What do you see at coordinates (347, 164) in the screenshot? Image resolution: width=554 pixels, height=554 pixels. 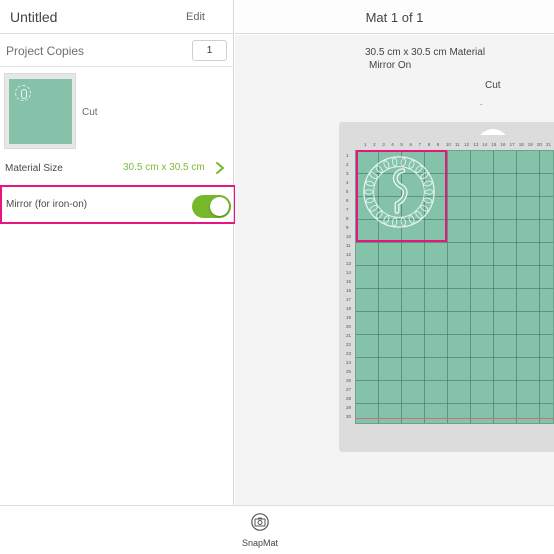 I see `ruler-left-label: 2` at bounding box center [347, 164].